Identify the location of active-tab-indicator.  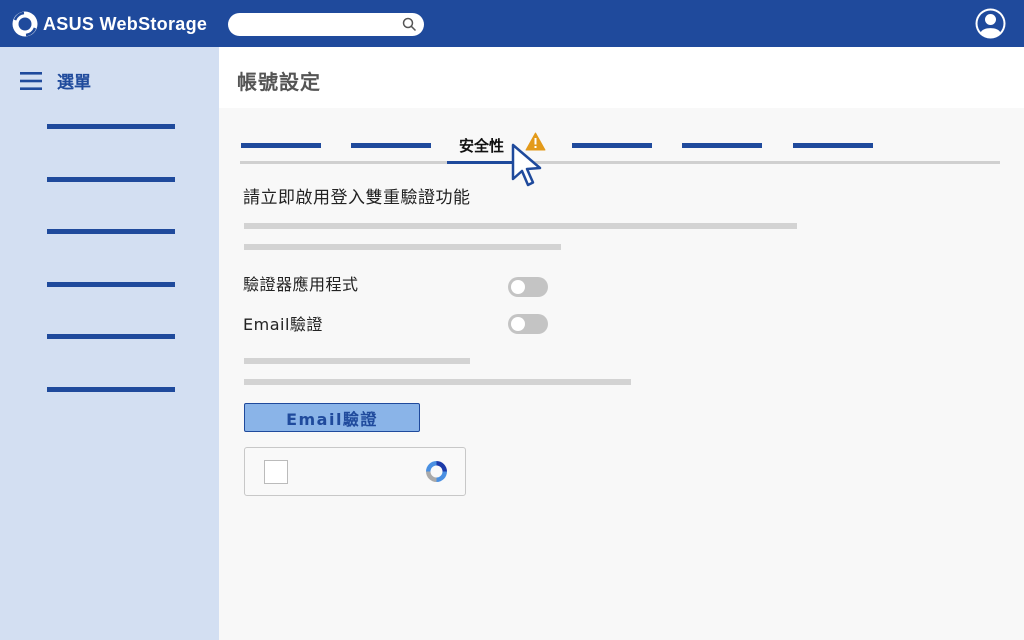
(482, 162).